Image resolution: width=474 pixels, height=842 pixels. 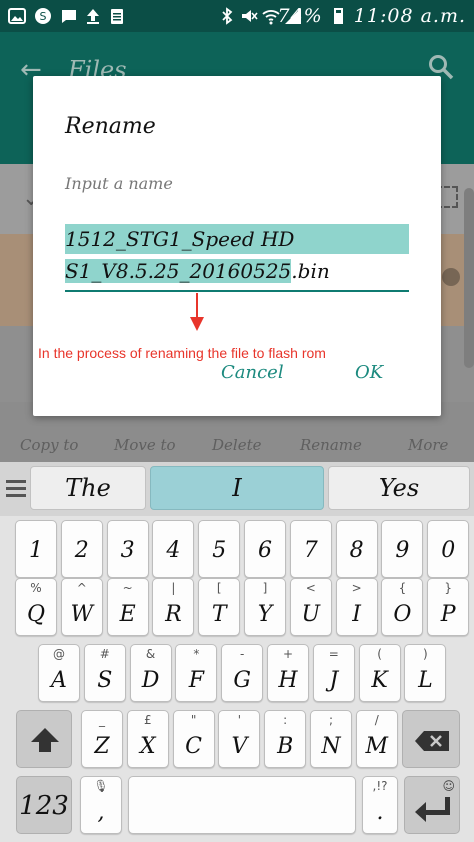 I want to click on message-icon, so click(x=69, y=16).